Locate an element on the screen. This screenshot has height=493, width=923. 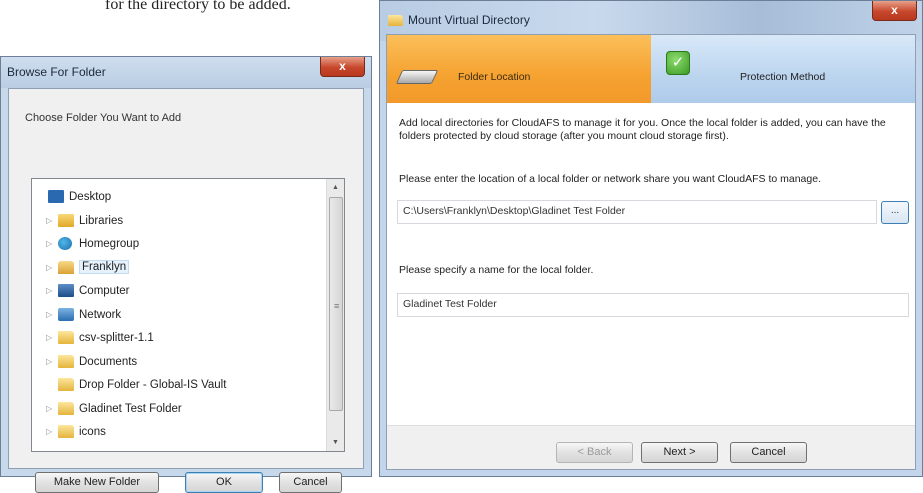
drive-icon is located at coordinates (417, 77).